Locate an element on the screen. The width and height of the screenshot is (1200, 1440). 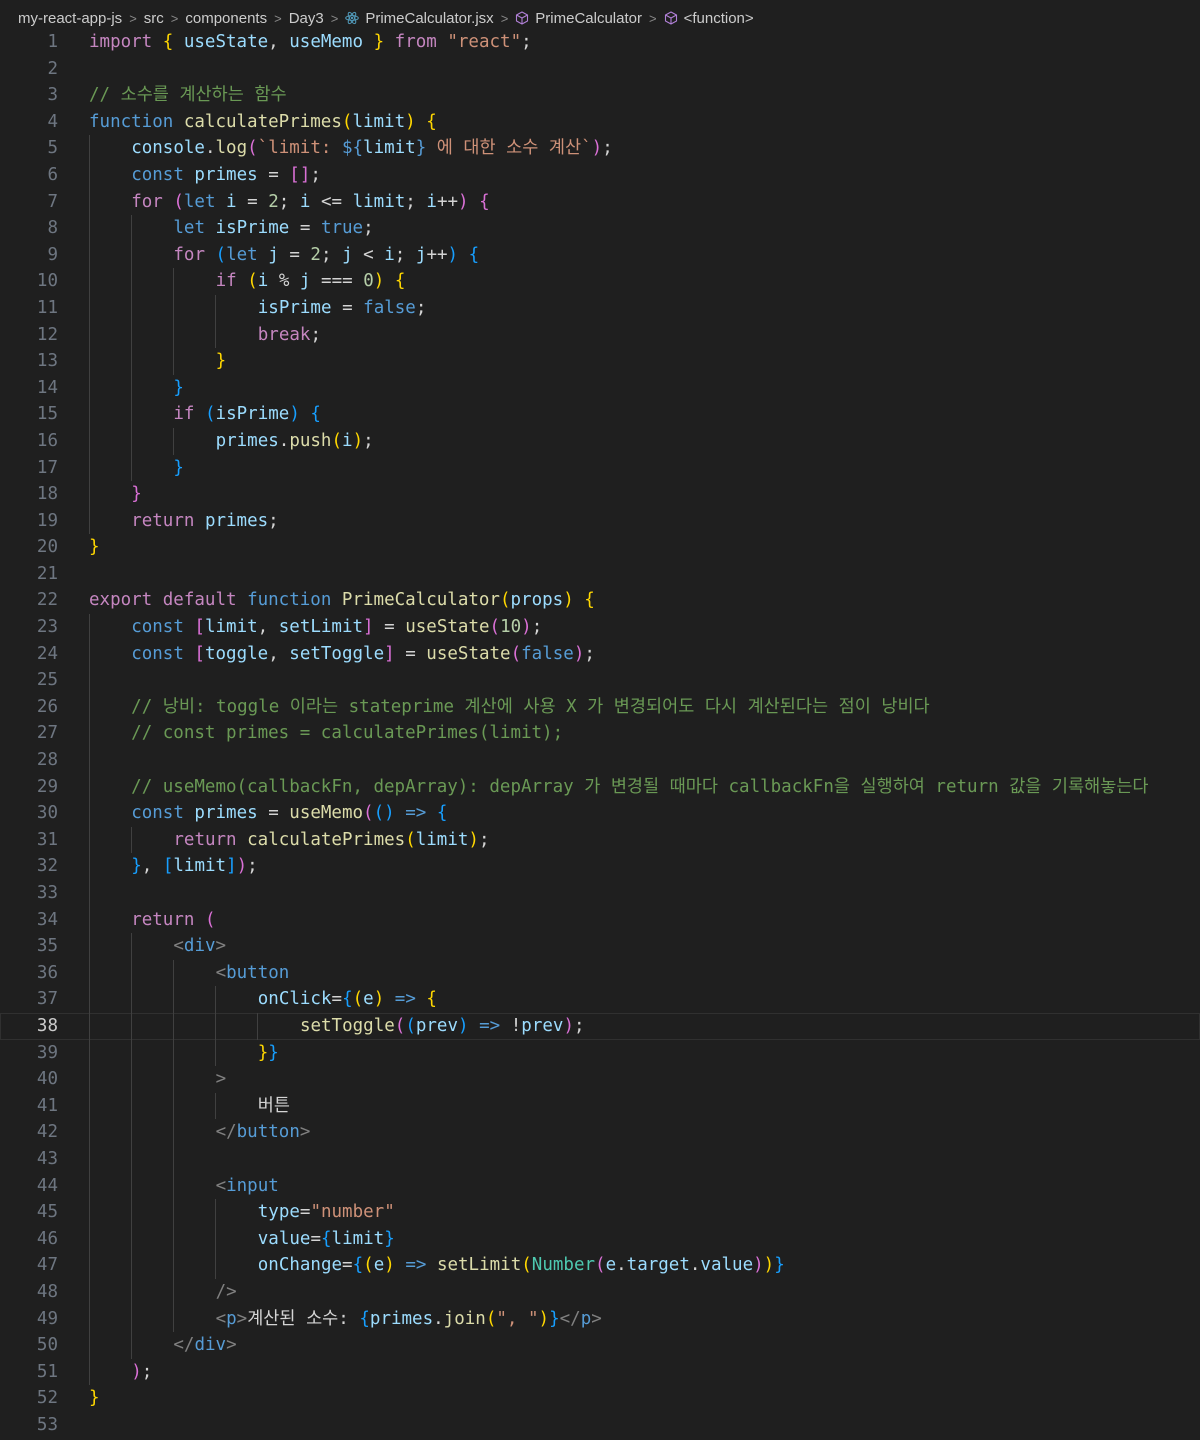
code-text: // 소수를 계산하는 함수 is located at coordinates (188, 95).